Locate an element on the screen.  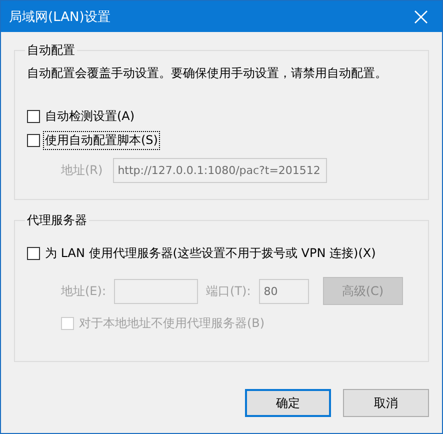
checkbox-label: 自动检测设置(A) is located at coordinates (90, 116).